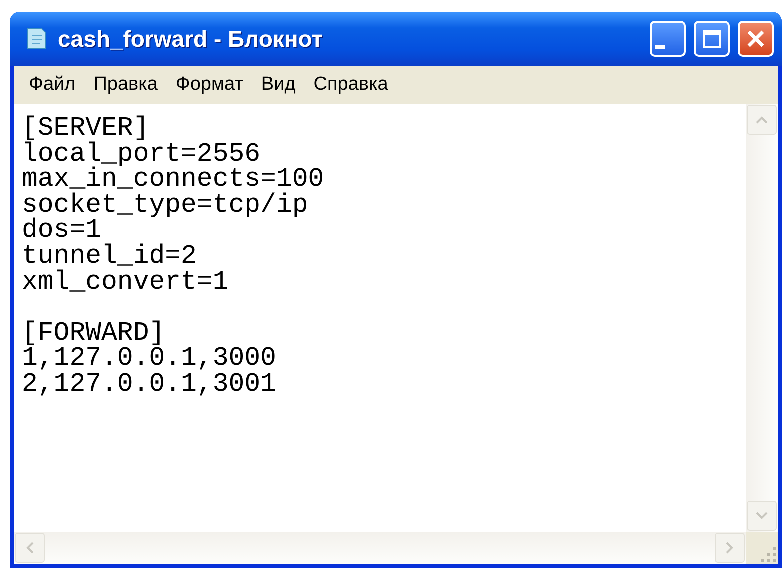  Describe the element at coordinates (52, 85) in the screenshot. I see `menu-item: Файл` at that location.